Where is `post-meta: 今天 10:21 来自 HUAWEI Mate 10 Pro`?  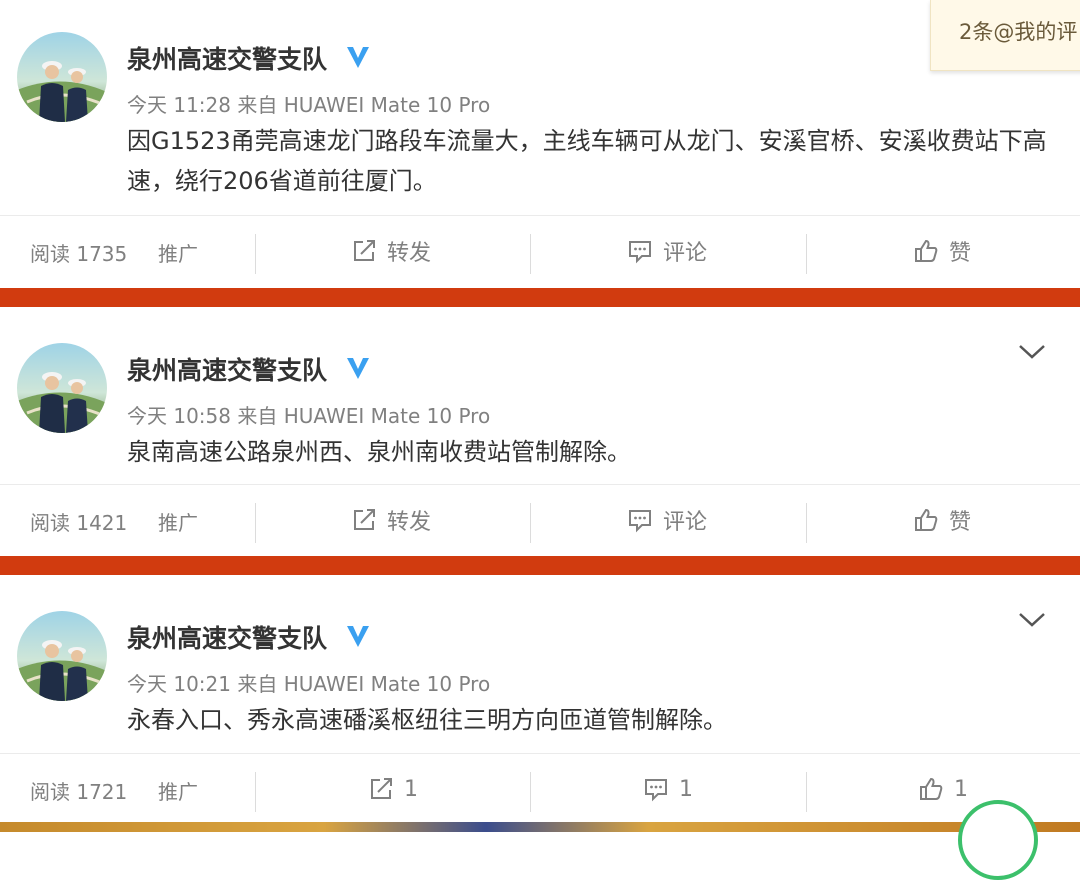 post-meta: 今天 10:21 来自 HUAWEI Mate 10 Pro is located at coordinates (309, 684).